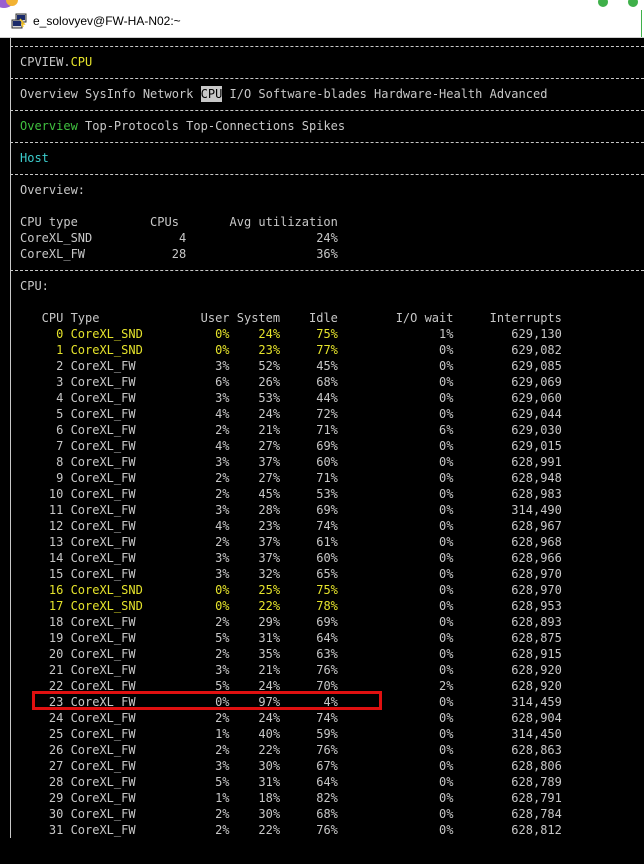  Describe the element at coordinates (322, 766) in the screenshot. I see `cpu-row: 27 CoreXL_FW 3% 30% 67% 0% 628,806` at that location.